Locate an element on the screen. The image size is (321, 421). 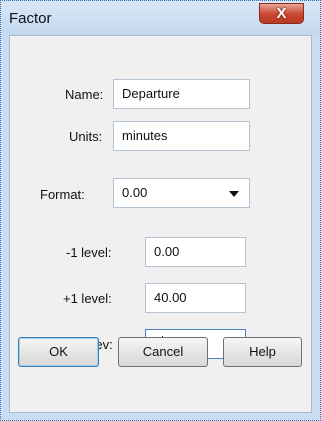
dialog-title: Factor is located at coordinates (30, 18).